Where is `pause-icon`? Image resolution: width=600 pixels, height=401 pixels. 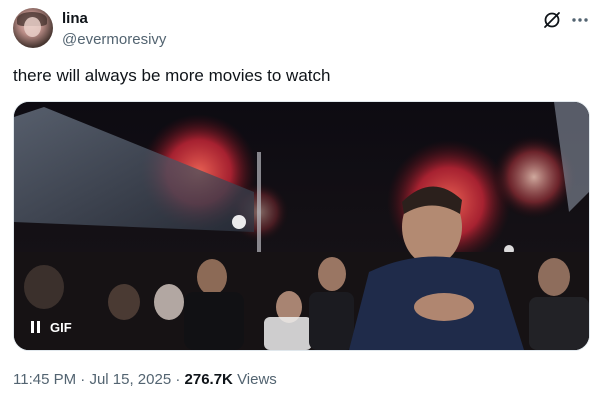
pause-icon is located at coordinates (36, 327).